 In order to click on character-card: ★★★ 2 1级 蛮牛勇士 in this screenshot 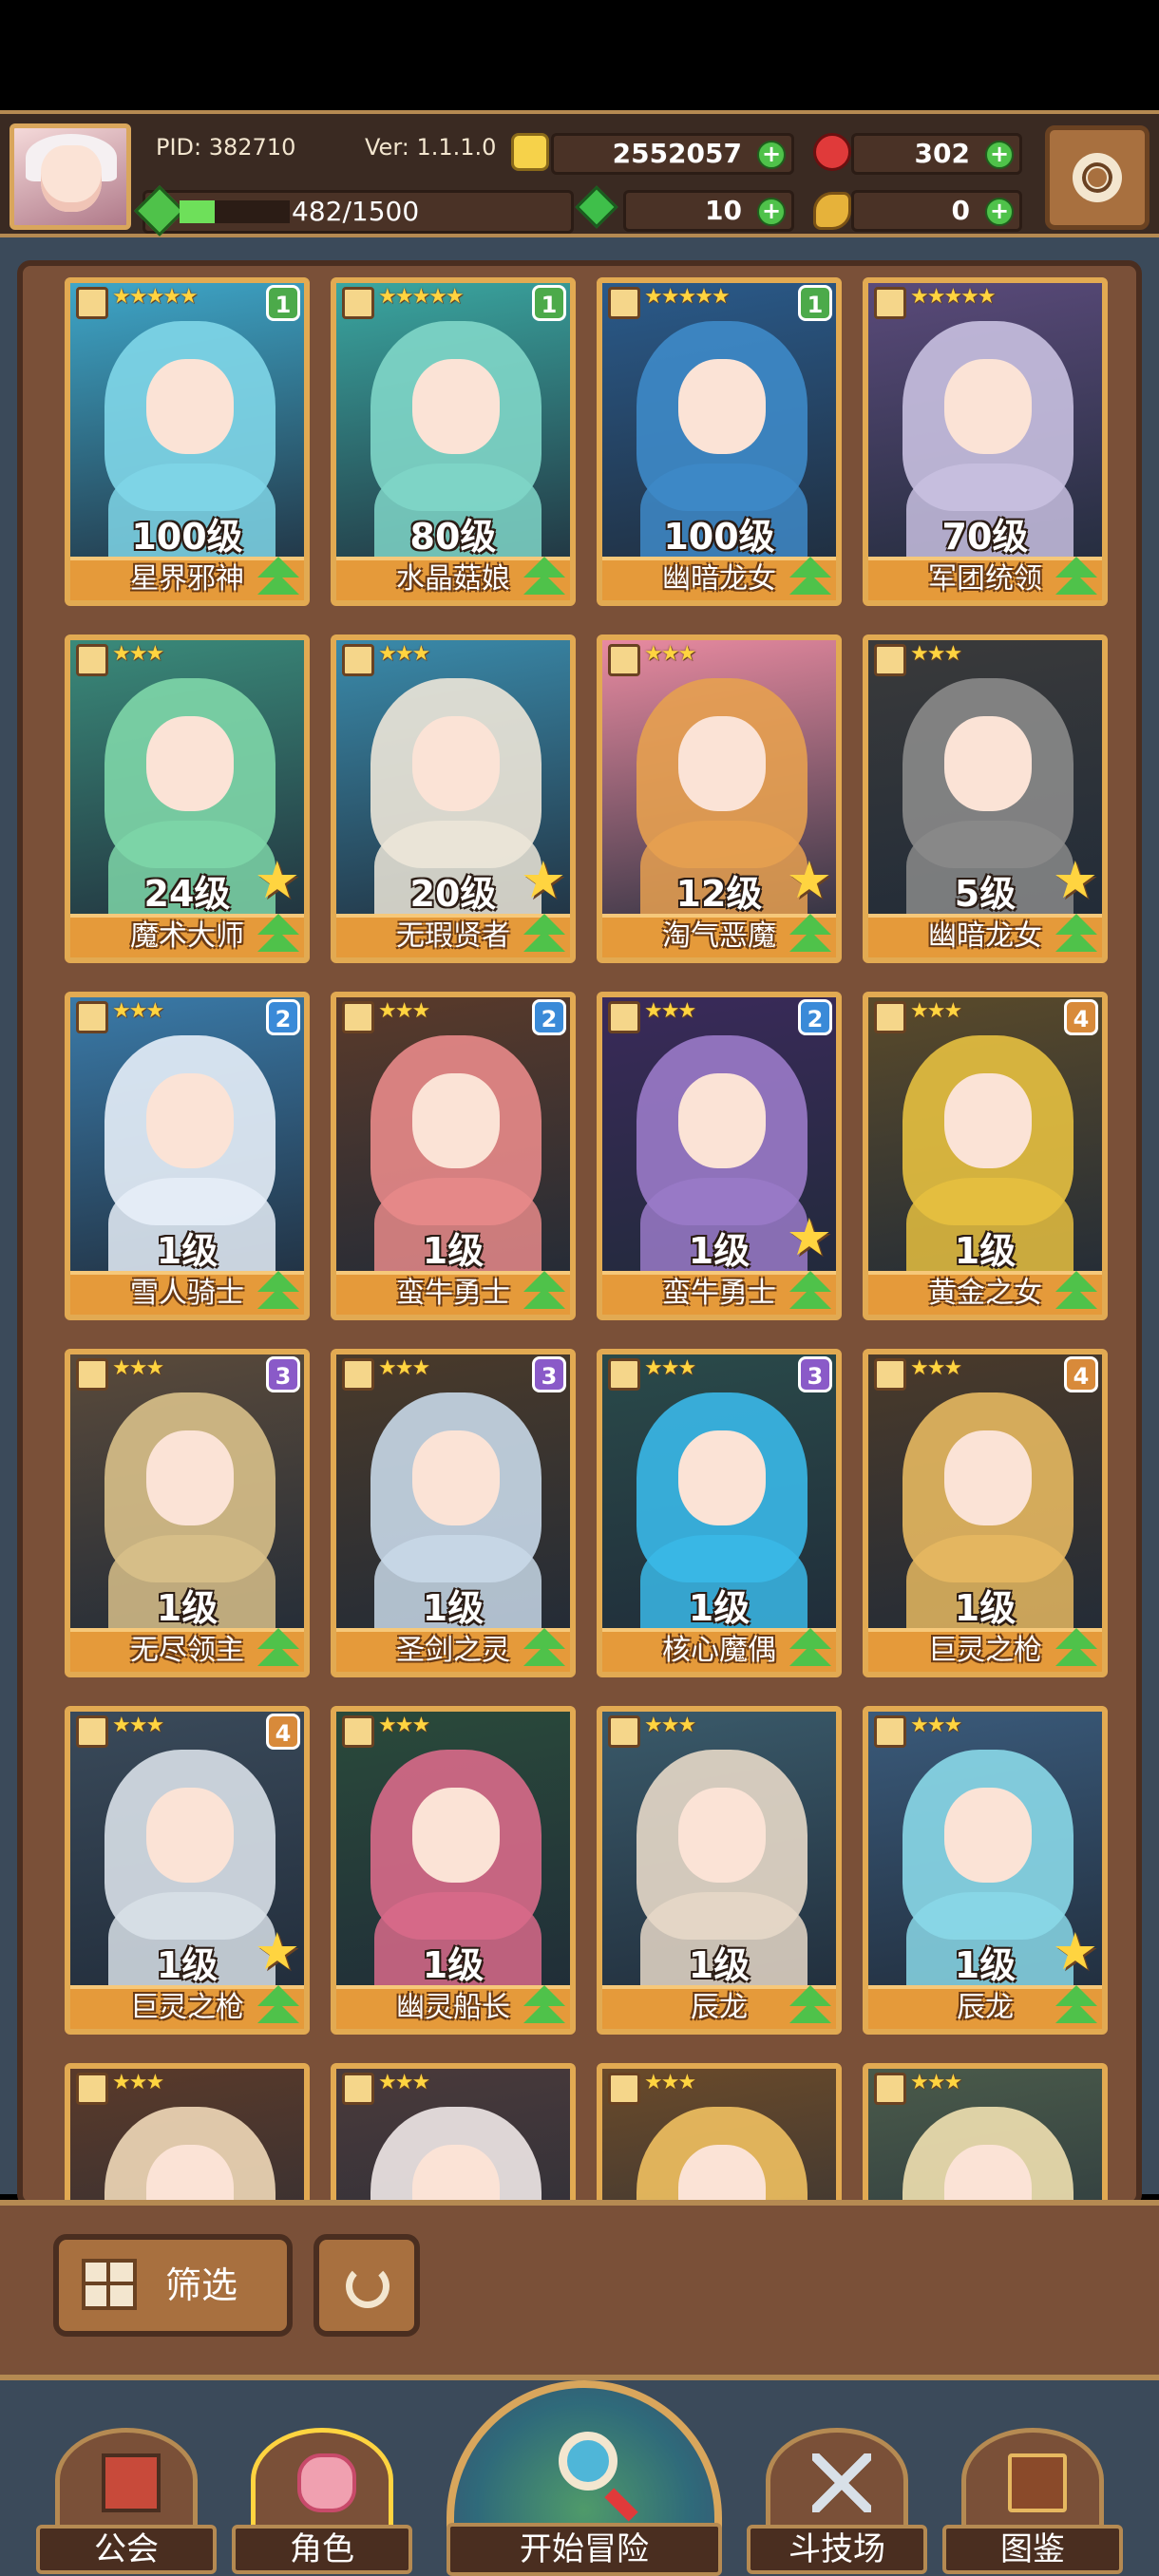, I will do `click(453, 1156)`.